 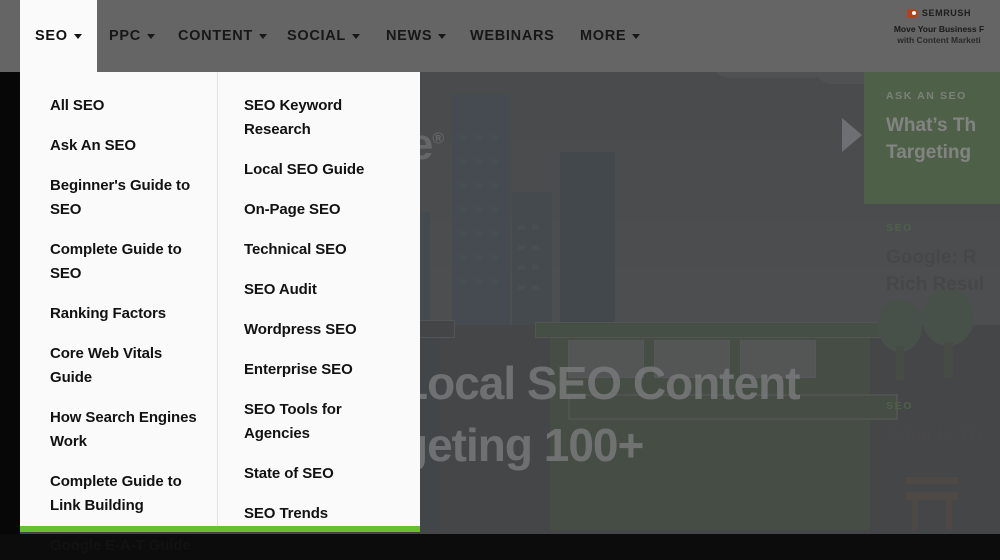 What do you see at coordinates (325, 250) in the screenshot?
I see `menu-item-technical-seo: Technical SEO` at bounding box center [325, 250].